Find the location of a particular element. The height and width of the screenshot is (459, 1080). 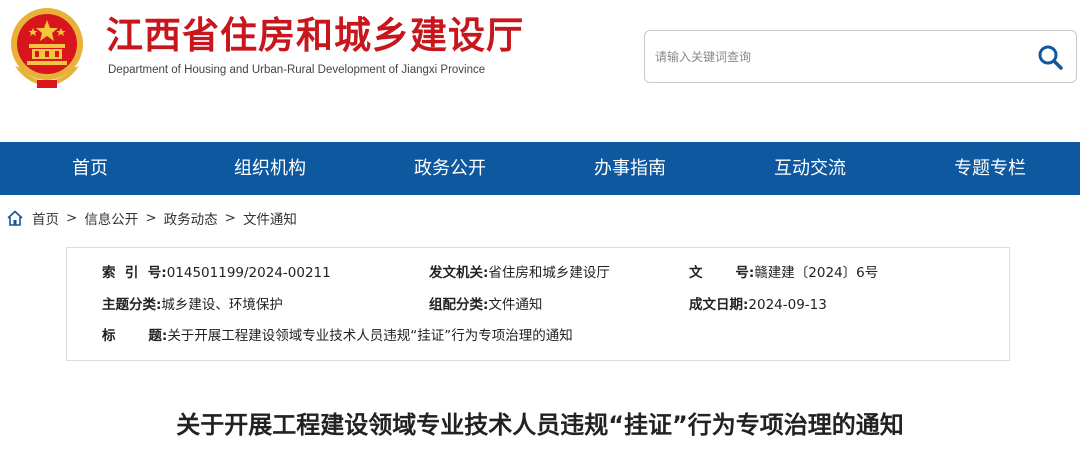

nav-item-special-topics: 专题专栏 is located at coordinates (990, 168).